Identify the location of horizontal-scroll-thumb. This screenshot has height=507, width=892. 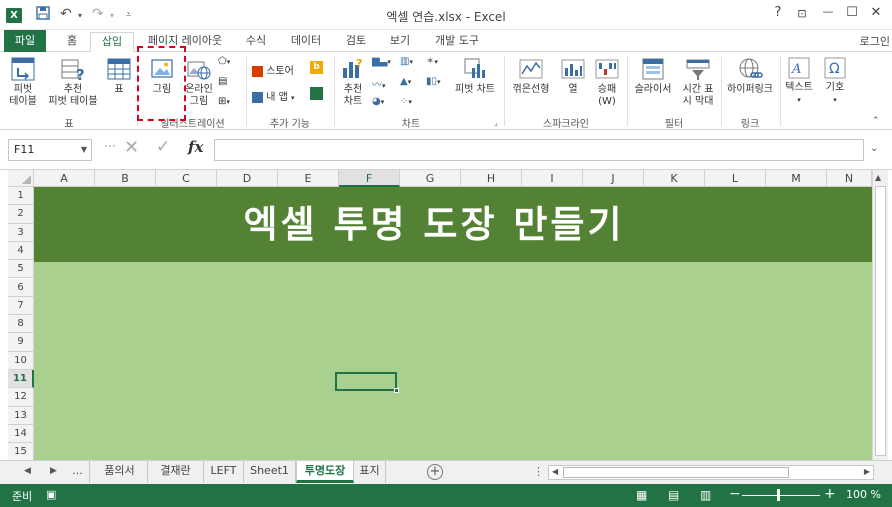
(676, 472).